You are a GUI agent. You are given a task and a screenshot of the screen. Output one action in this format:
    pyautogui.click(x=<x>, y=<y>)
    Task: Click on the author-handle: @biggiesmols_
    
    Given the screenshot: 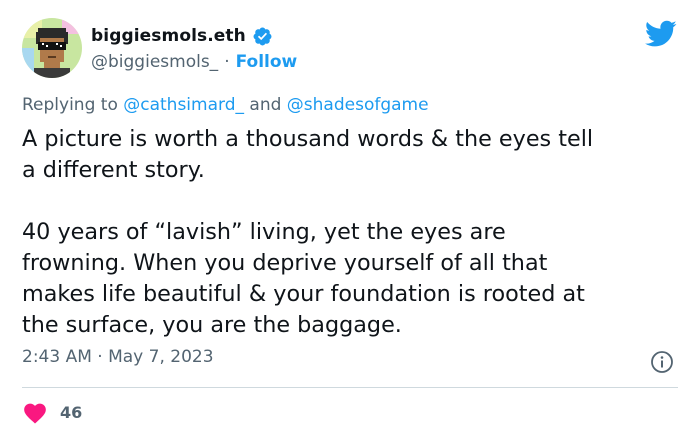 What is the action you would take?
    pyautogui.click(x=154, y=62)
    